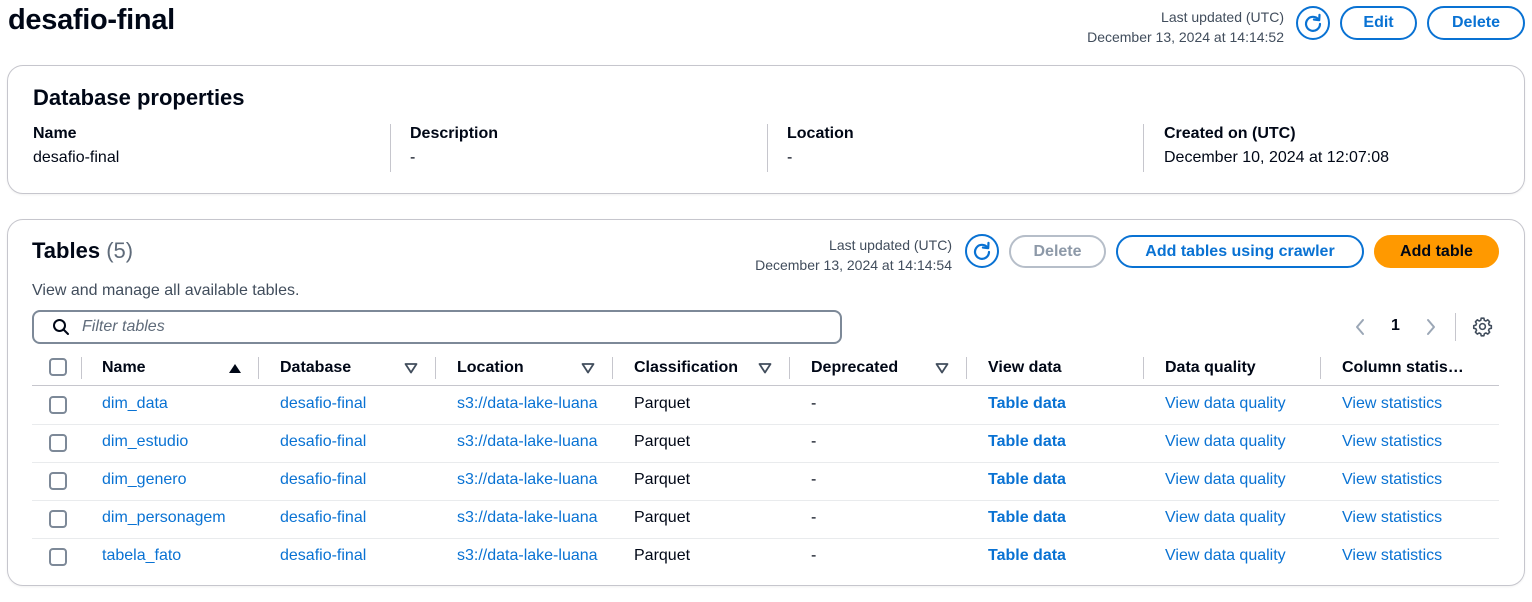 Image resolution: width=1532 pixels, height=602 pixels. What do you see at coordinates (790, 157) in the screenshot?
I see `property-value: -` at bounding box center [790, 157].